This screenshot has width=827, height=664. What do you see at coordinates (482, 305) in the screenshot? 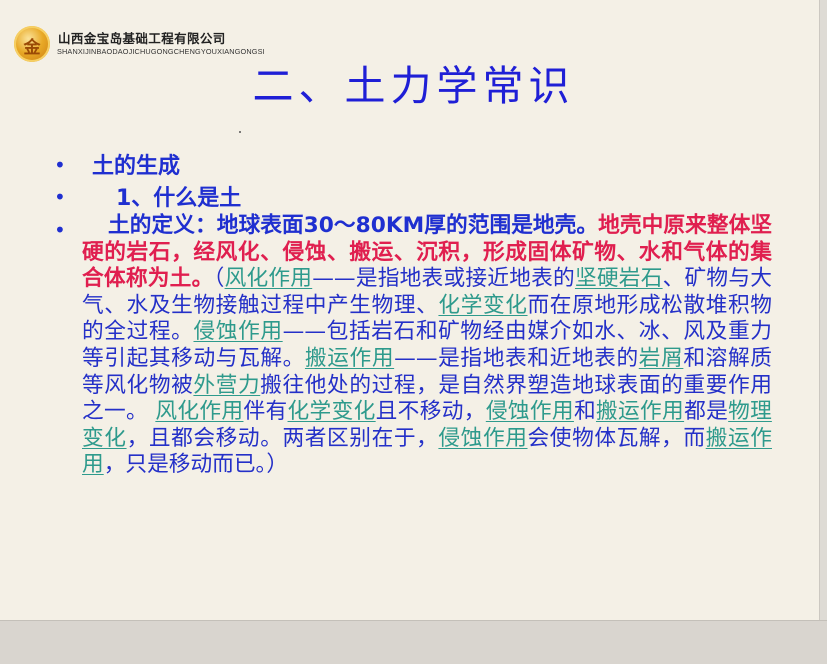
I see `link-chemical-change: 化学变化` at bounding box center [482, 305].